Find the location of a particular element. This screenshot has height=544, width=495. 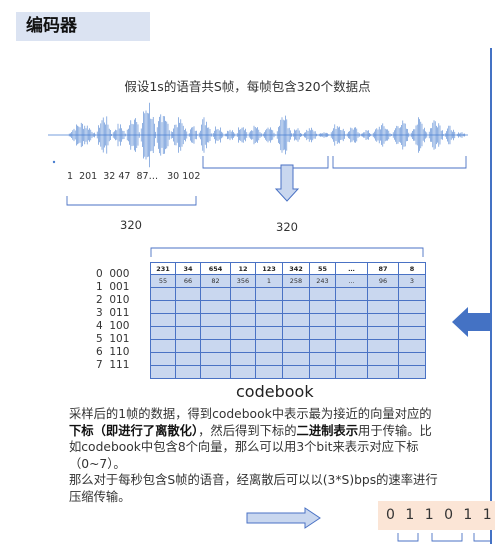

explanation-bold: 下标（即进行了离散化） is located at coordinates (134, 430).